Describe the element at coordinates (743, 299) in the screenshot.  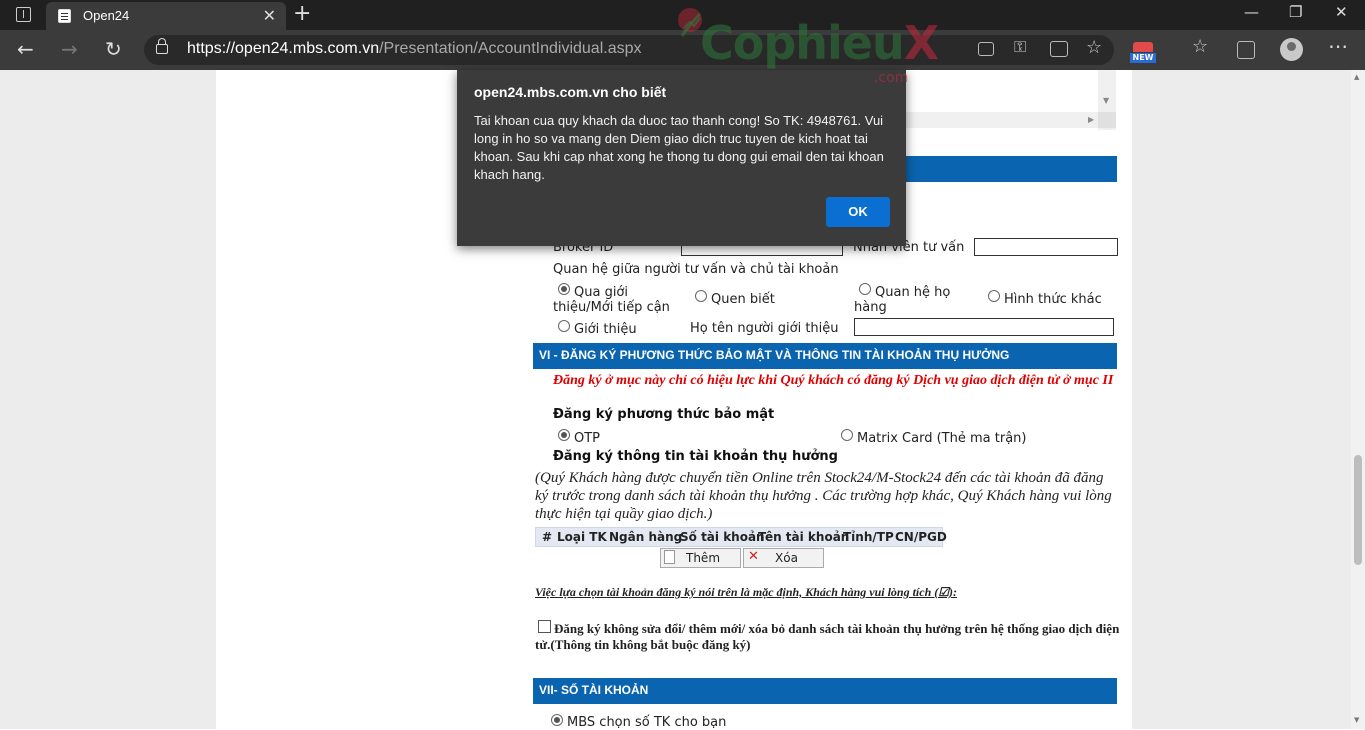
I see `rel-option-acquaintance: Quen biết` at that location.